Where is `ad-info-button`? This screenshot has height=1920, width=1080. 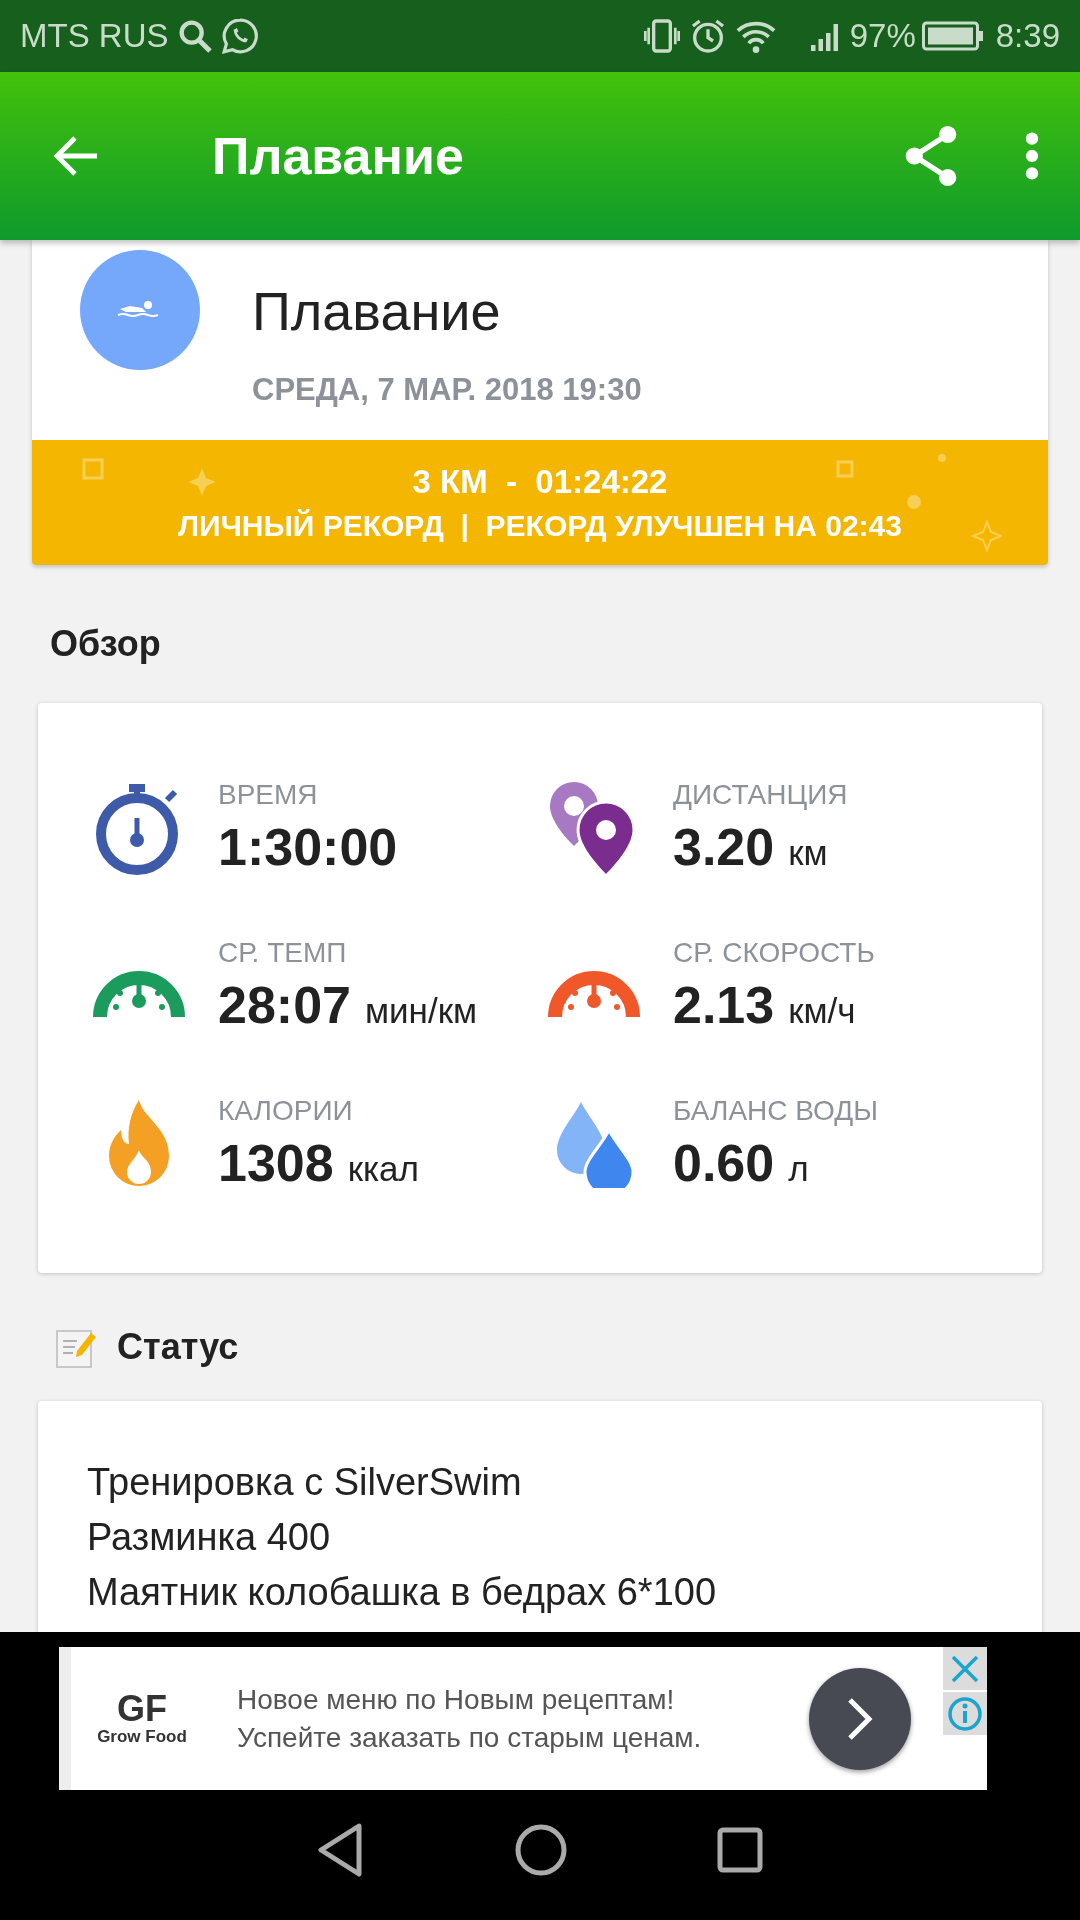 ad-info-button is located at coordinates (965, 1713).